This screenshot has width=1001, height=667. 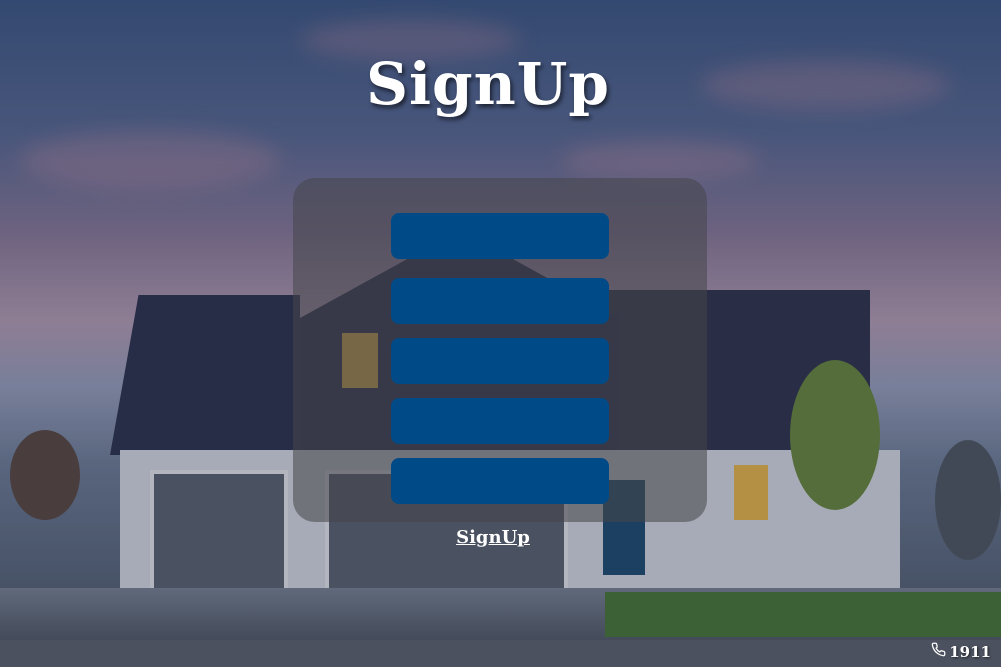 What do you see at coordinates (970, 651) in the screenshot?
I see `phone-number: 1911` at bounding box center [970, 651].